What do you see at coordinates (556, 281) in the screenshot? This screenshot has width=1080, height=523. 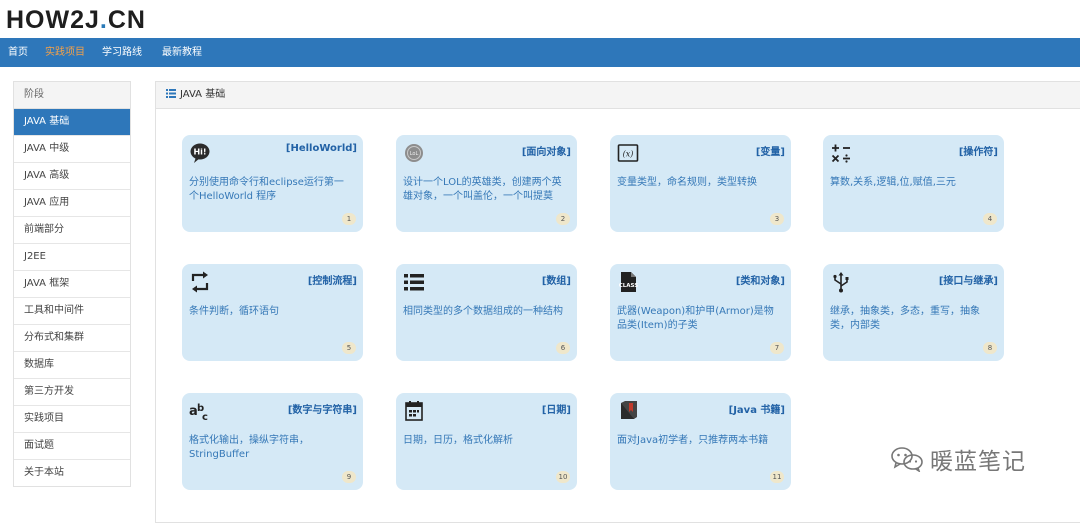 I see `card-title: [数组]` at bounding box center [556, 281].